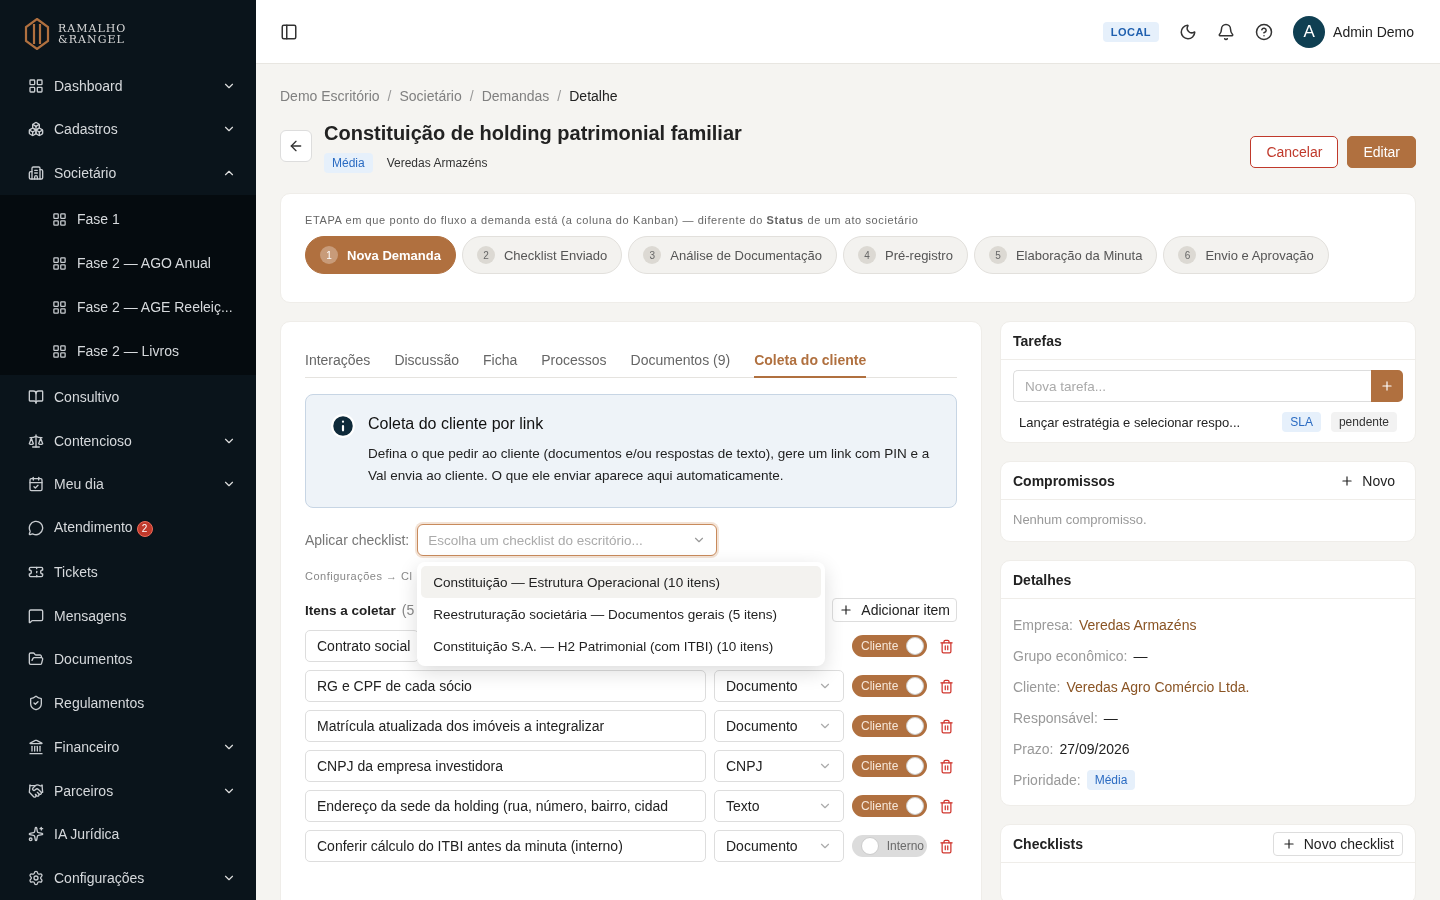 The height and width of the screenshot is (900, 1440). I want to click on sidebar-item: Atendimento 2, so click(128, 528).